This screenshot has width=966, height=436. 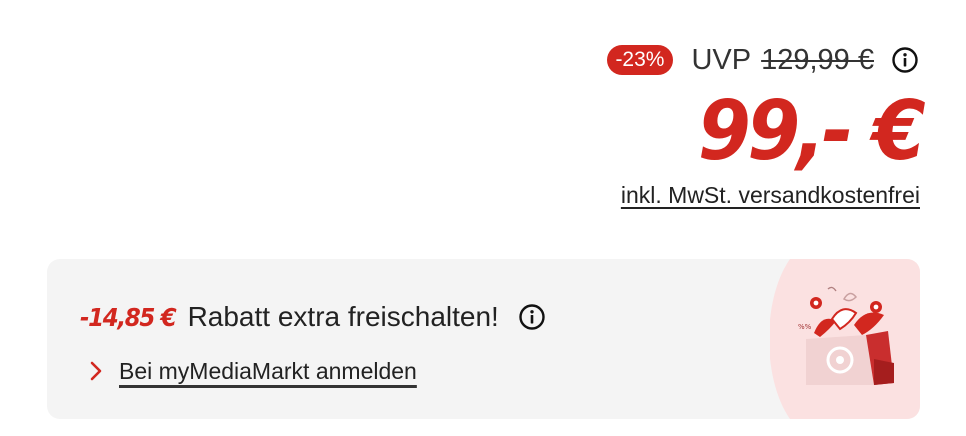 I want to click on discount-badge: -23%, so click(x=640, y=60).